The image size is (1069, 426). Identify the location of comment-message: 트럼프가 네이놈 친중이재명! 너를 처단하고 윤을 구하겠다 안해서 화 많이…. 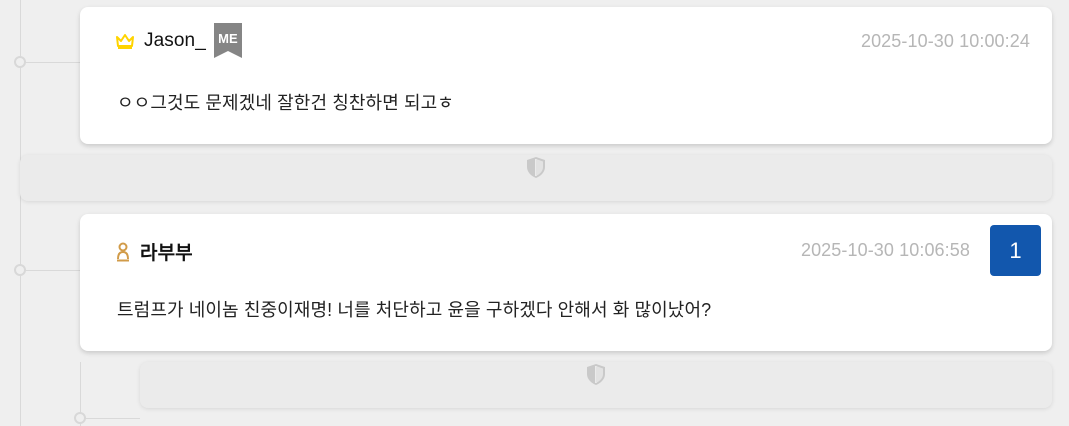
(414, 310).